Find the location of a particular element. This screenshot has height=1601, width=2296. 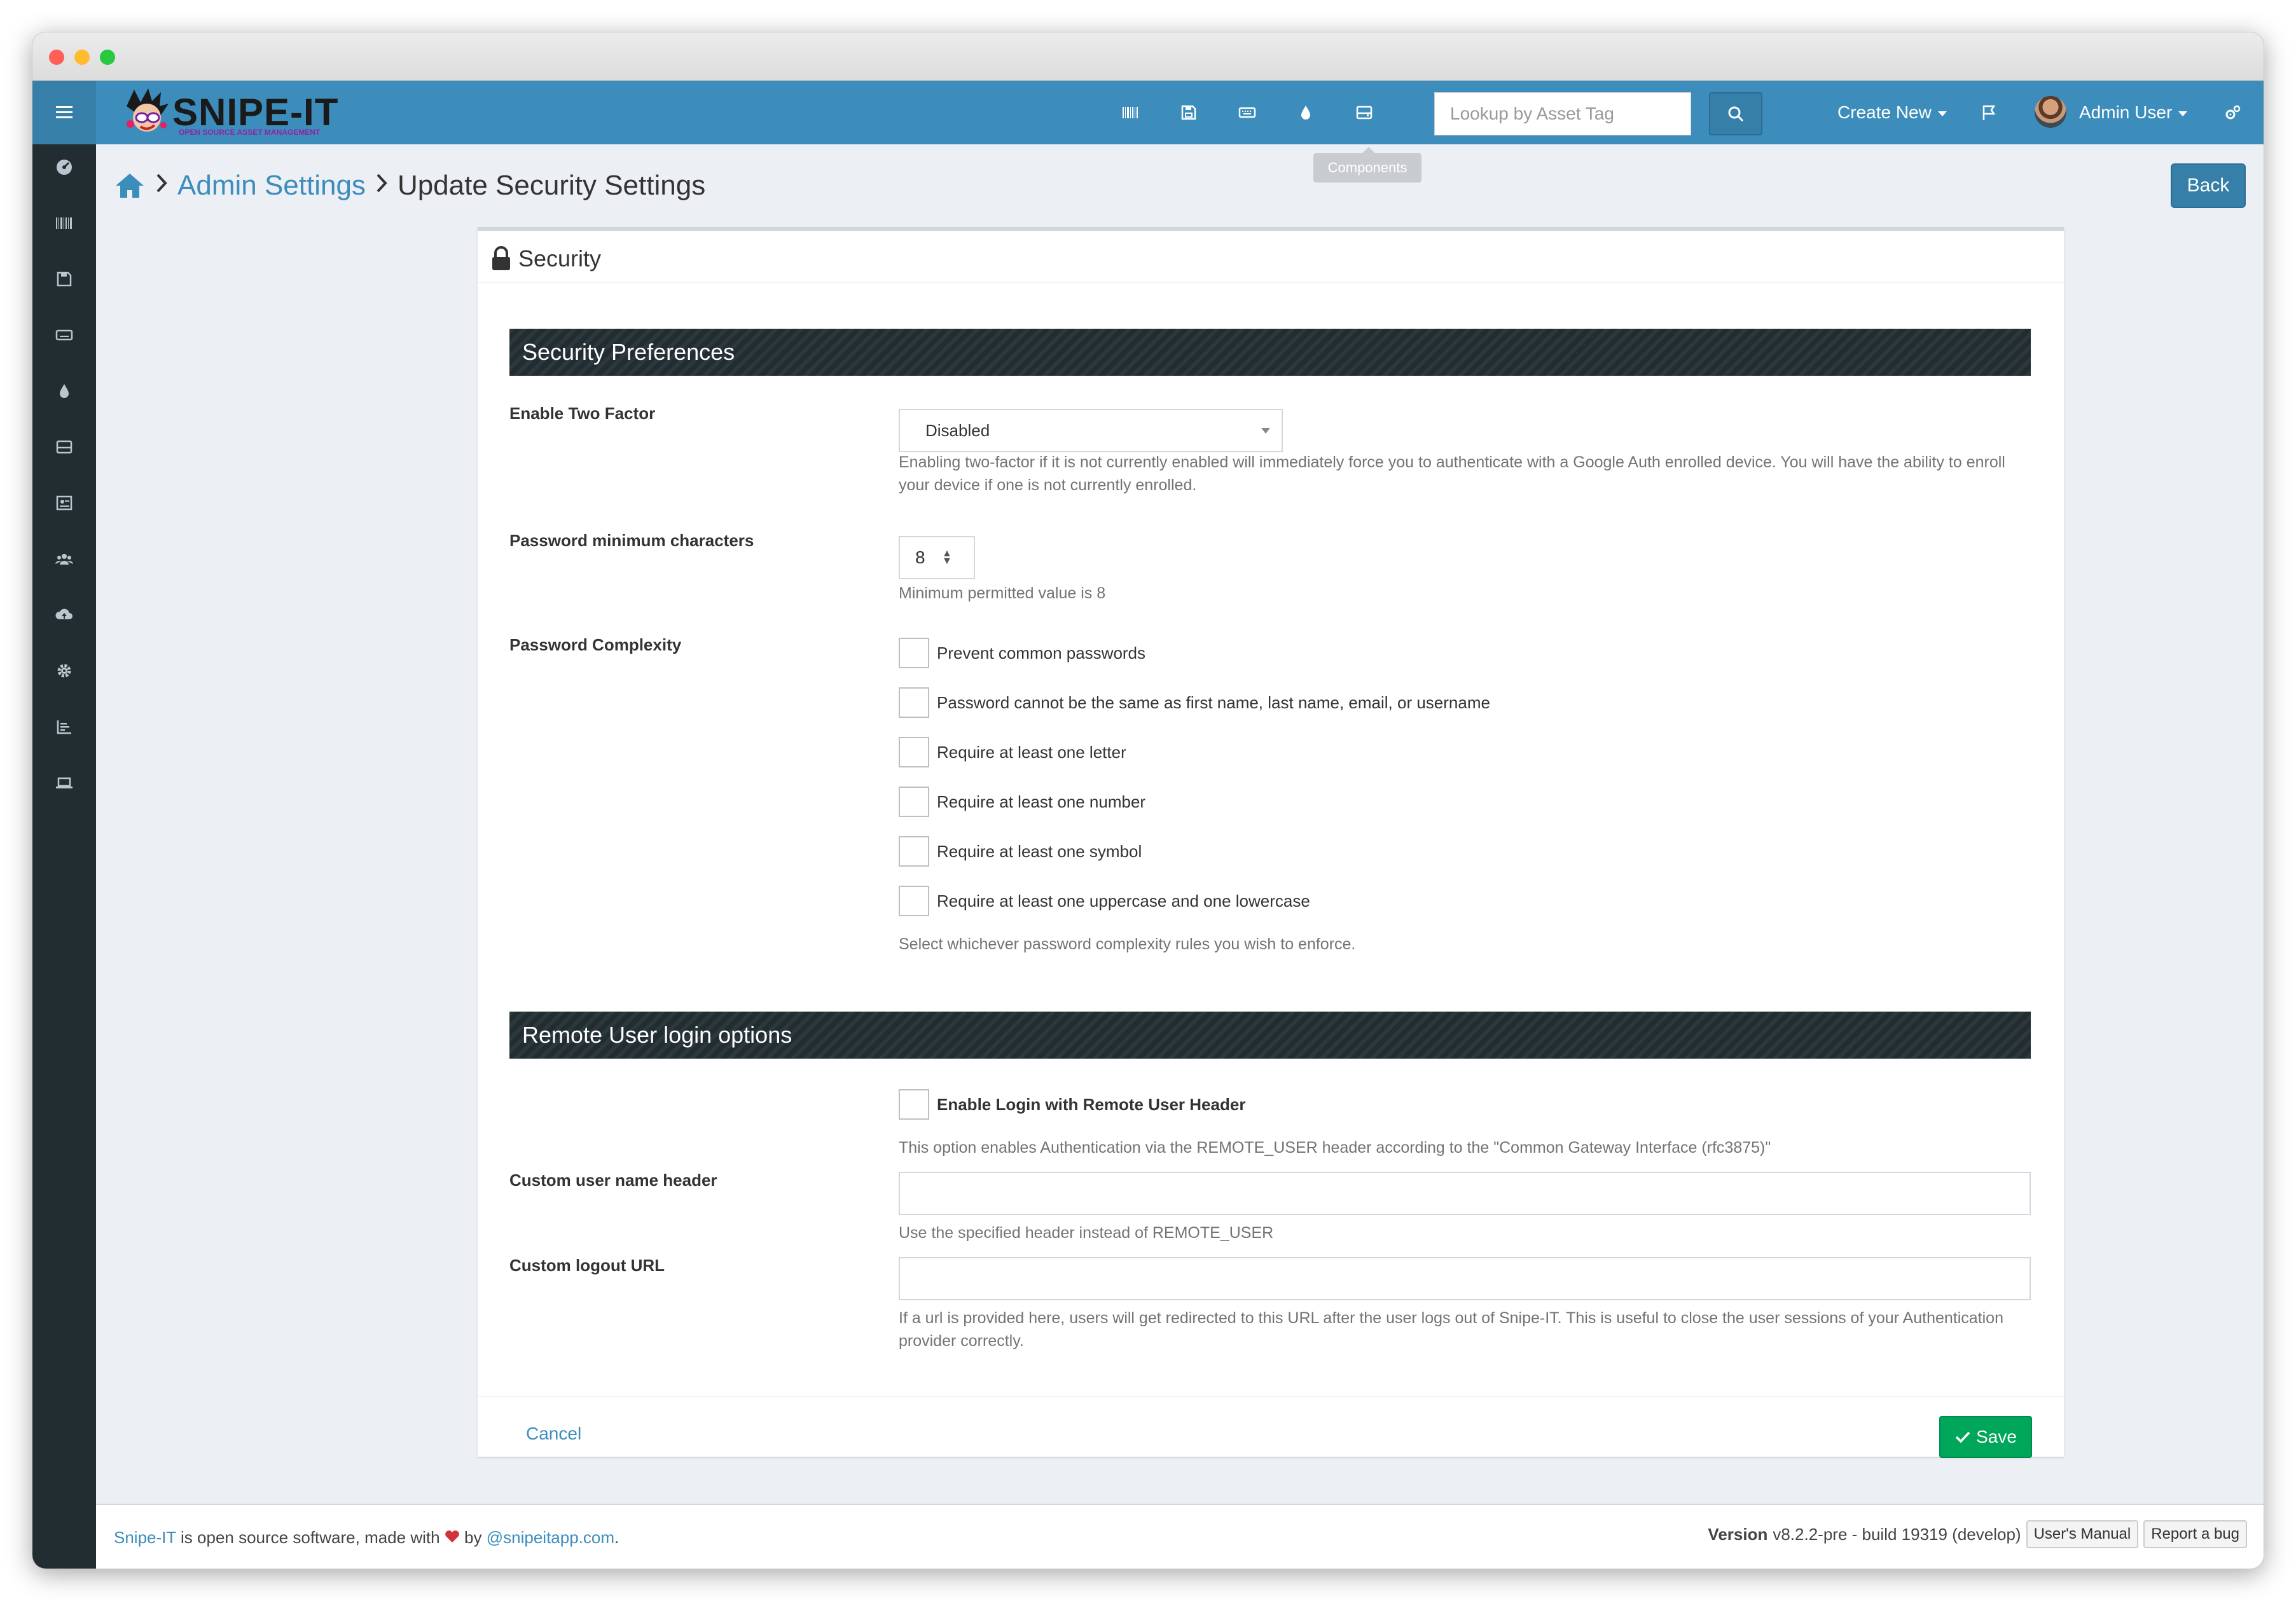

user-menu-dropdown: Admin User is located at coordinates (2133, 112).